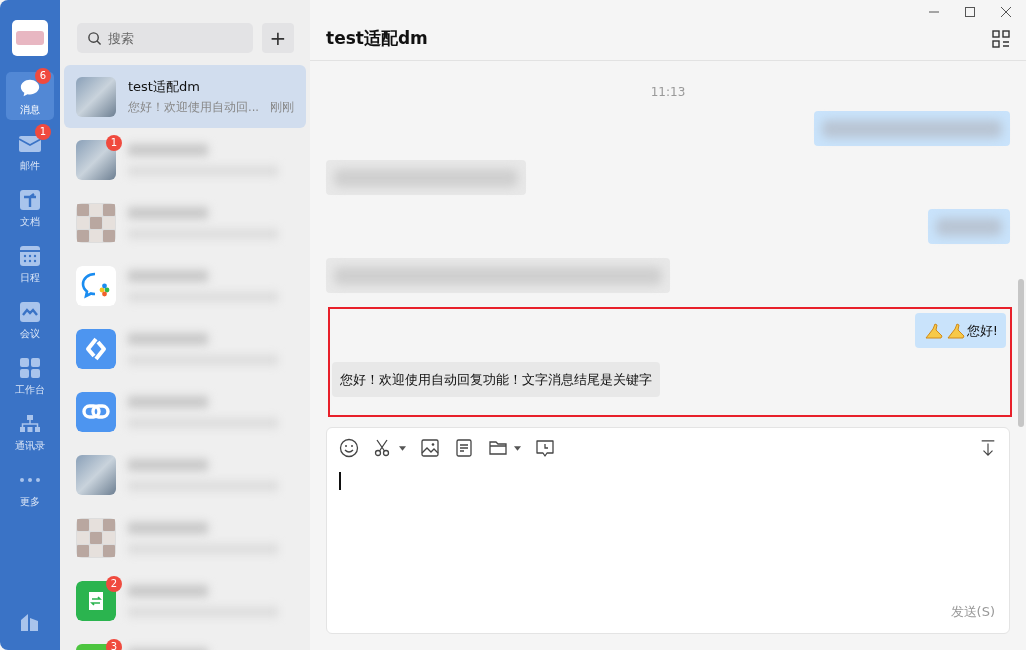  What do you see at coordinates (114, 583) in the screenshot?
I see `unread-badge: 2` at bounding box center [114, 583].